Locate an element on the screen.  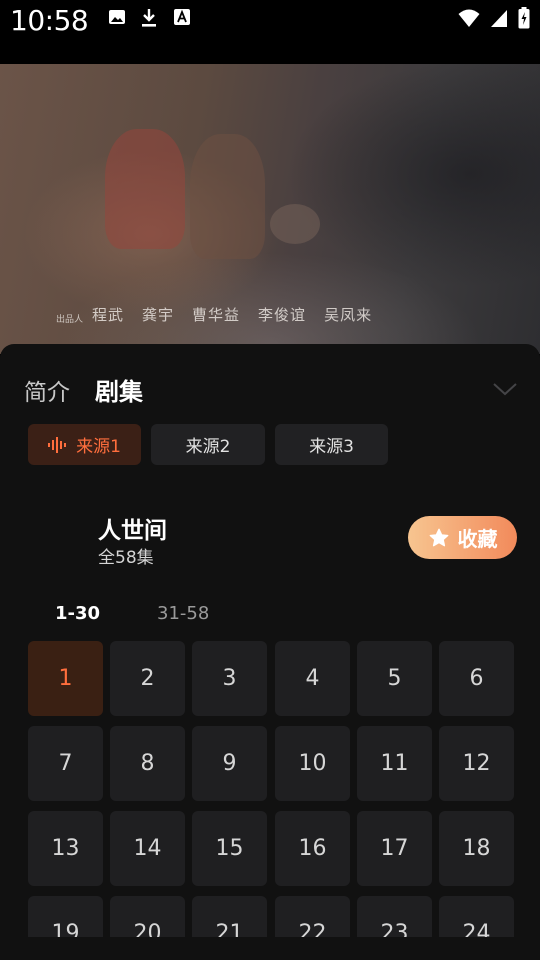
star-icon is located at coordinates (438, 537).